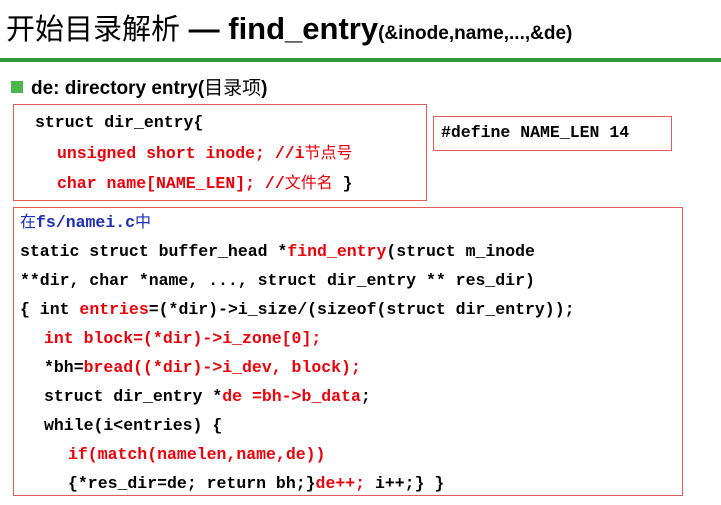  Describe the element at coordinates (405, 483) in the screenshot. I see `code-line-9-part-c: i++;} }` at that location.